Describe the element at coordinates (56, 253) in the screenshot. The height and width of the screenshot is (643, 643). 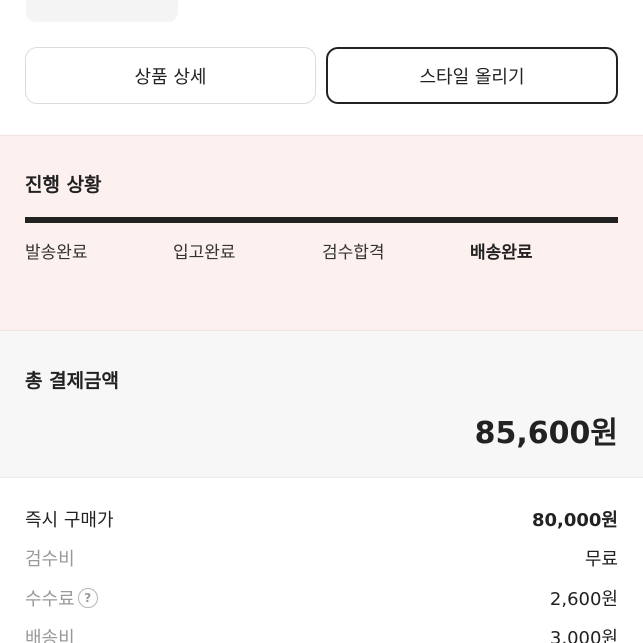
I see `step-shipped: 발송완료` at that location.